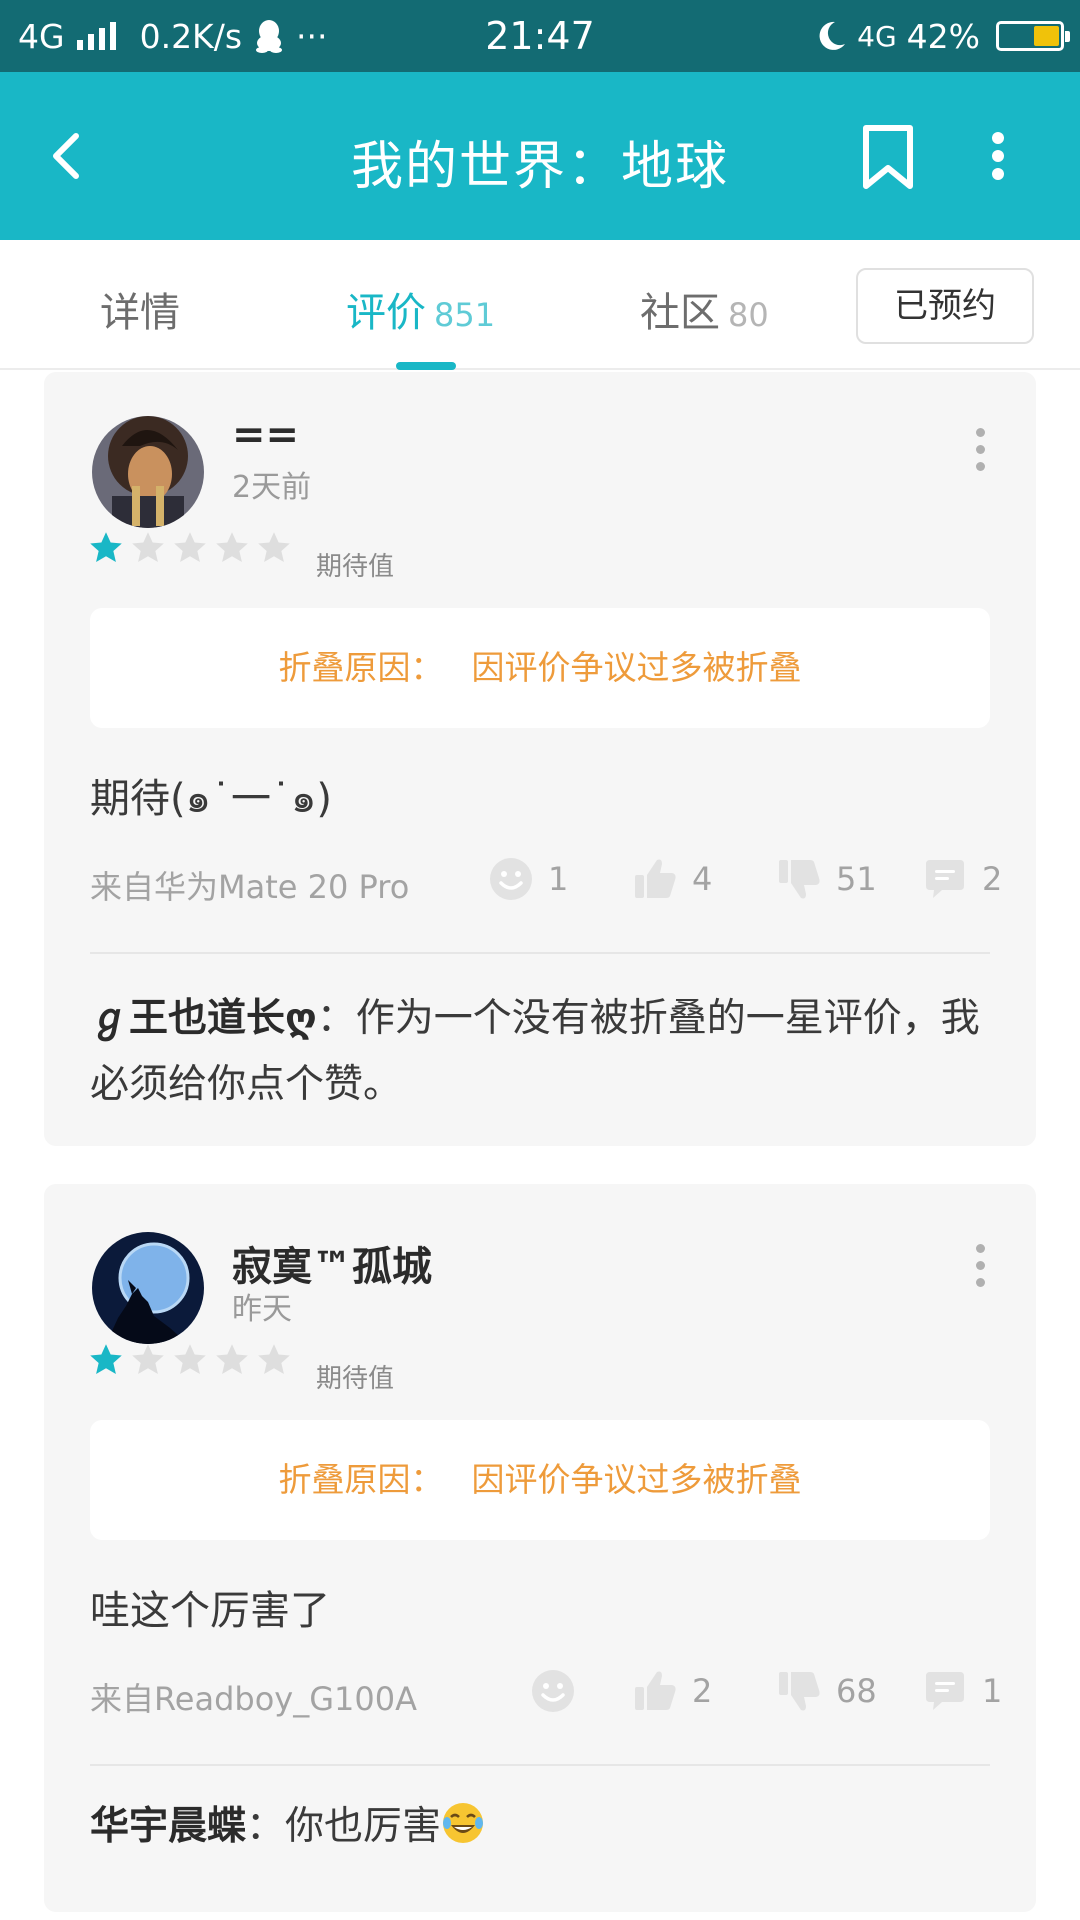 This screenshot has width=1080, height=1920. I want to click on tab-reviews: 评价 851, so click(420, 309).